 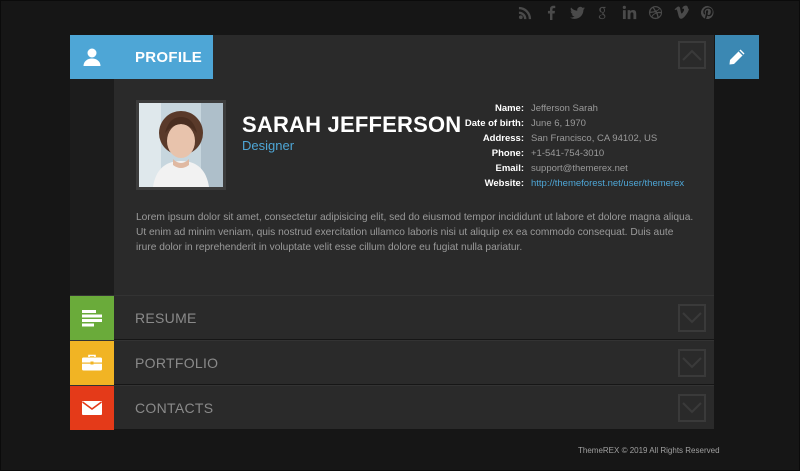 I want to click on facebook-icon, so click(x=551, y=12).